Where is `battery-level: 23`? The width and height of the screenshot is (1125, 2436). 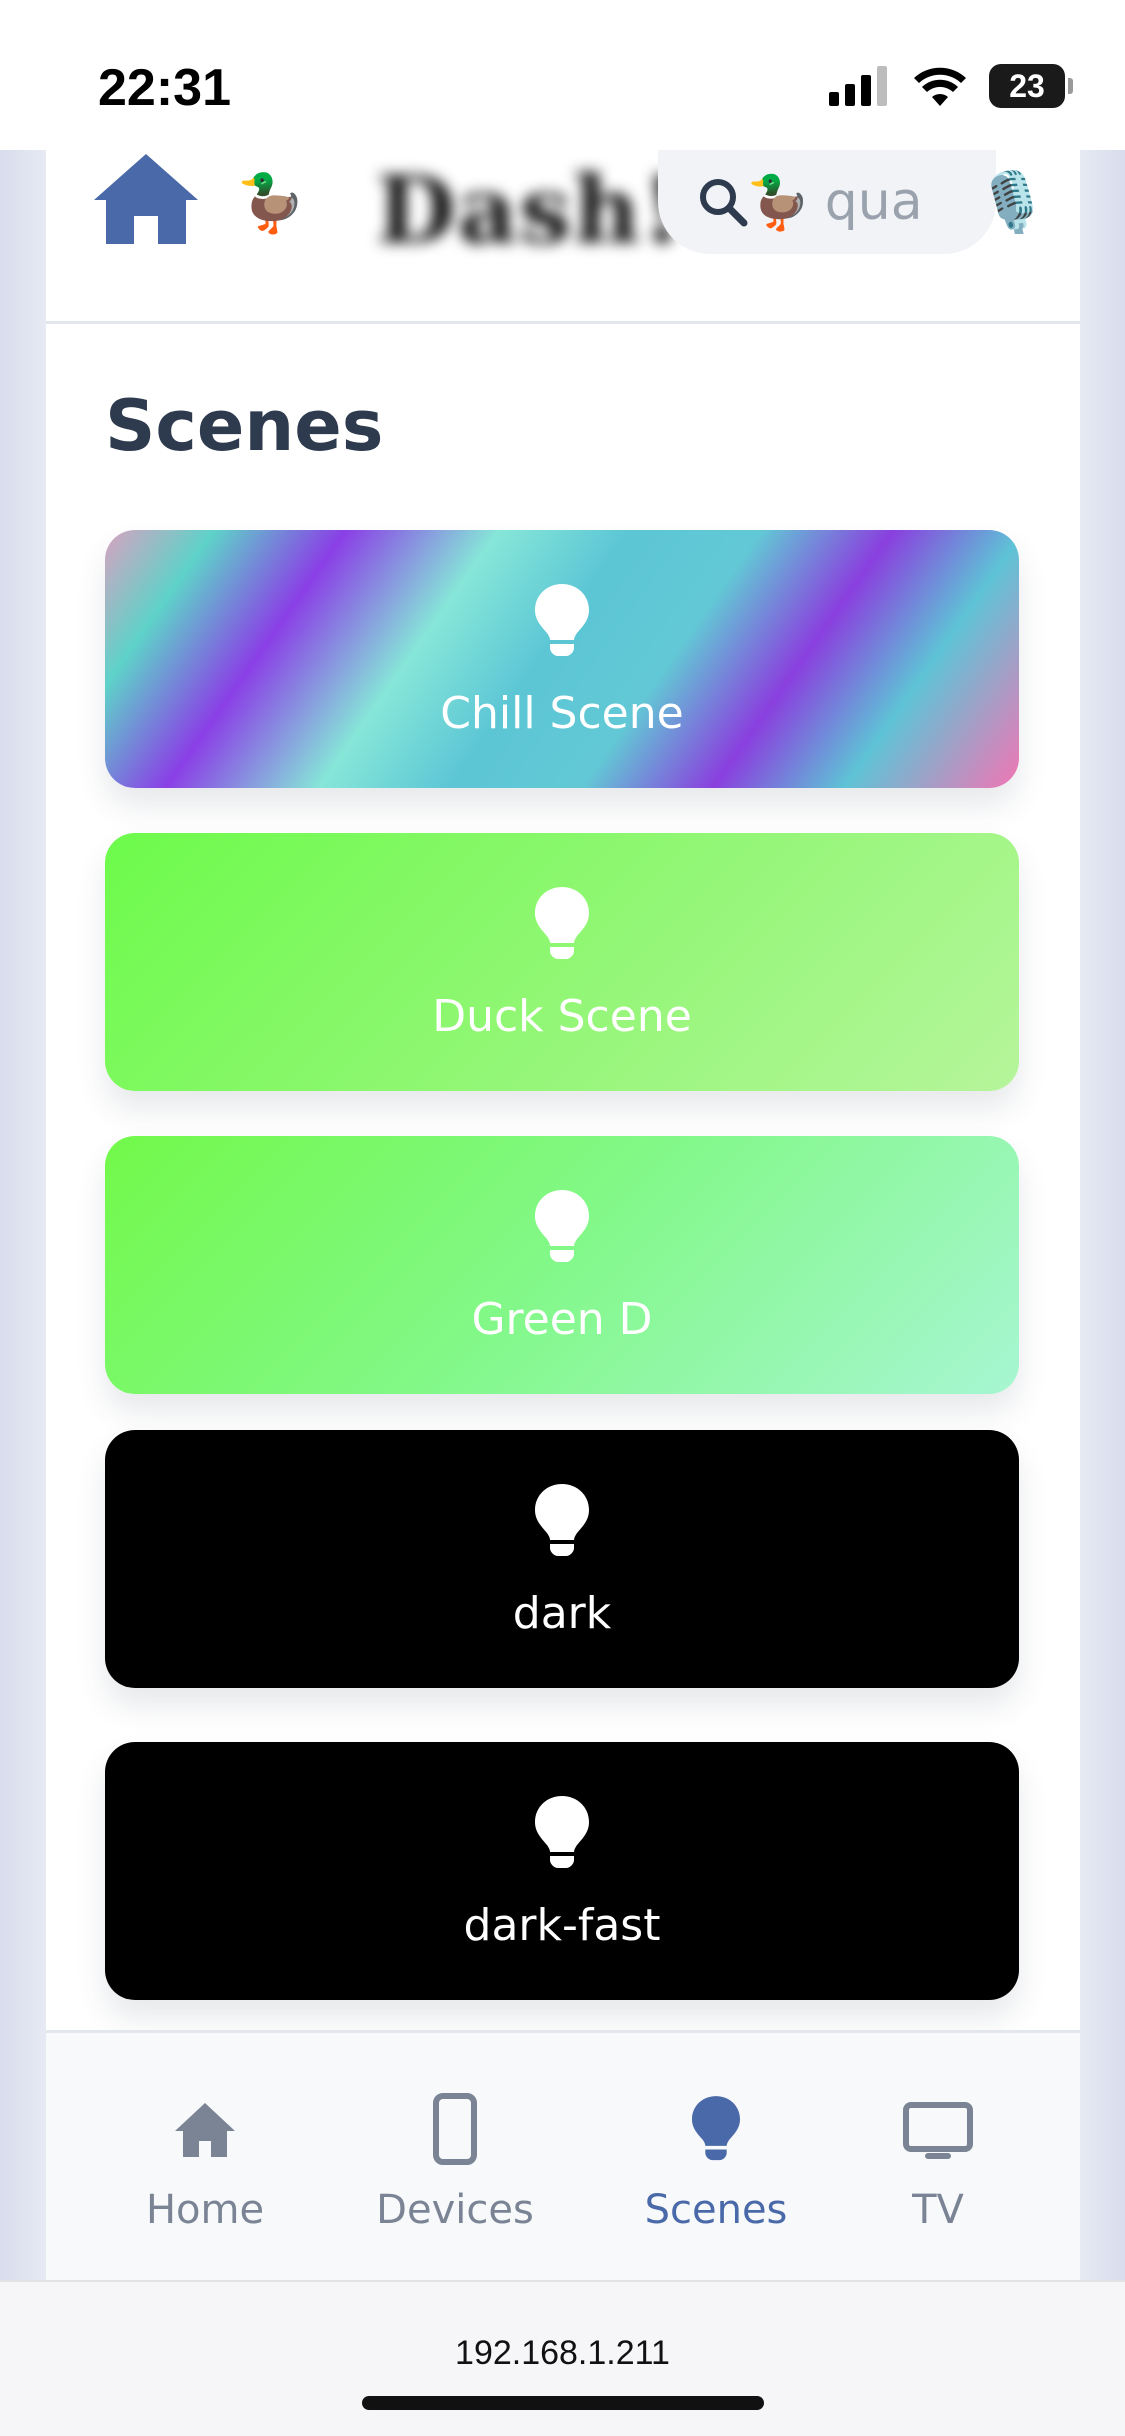 battery-level: 23 is located at coordinates (1027, 85).